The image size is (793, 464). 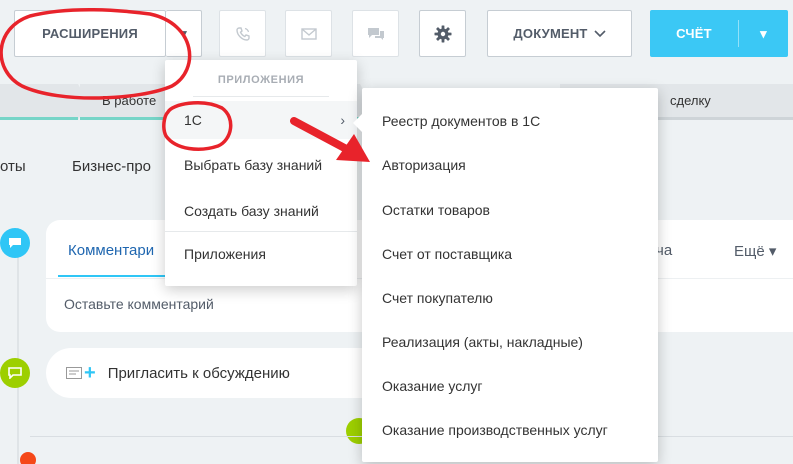 What do you see at coordinates (763, 34) in the screenshot?
I see `invoice-caret-icon: ▾` at bounding box center [763, 34].